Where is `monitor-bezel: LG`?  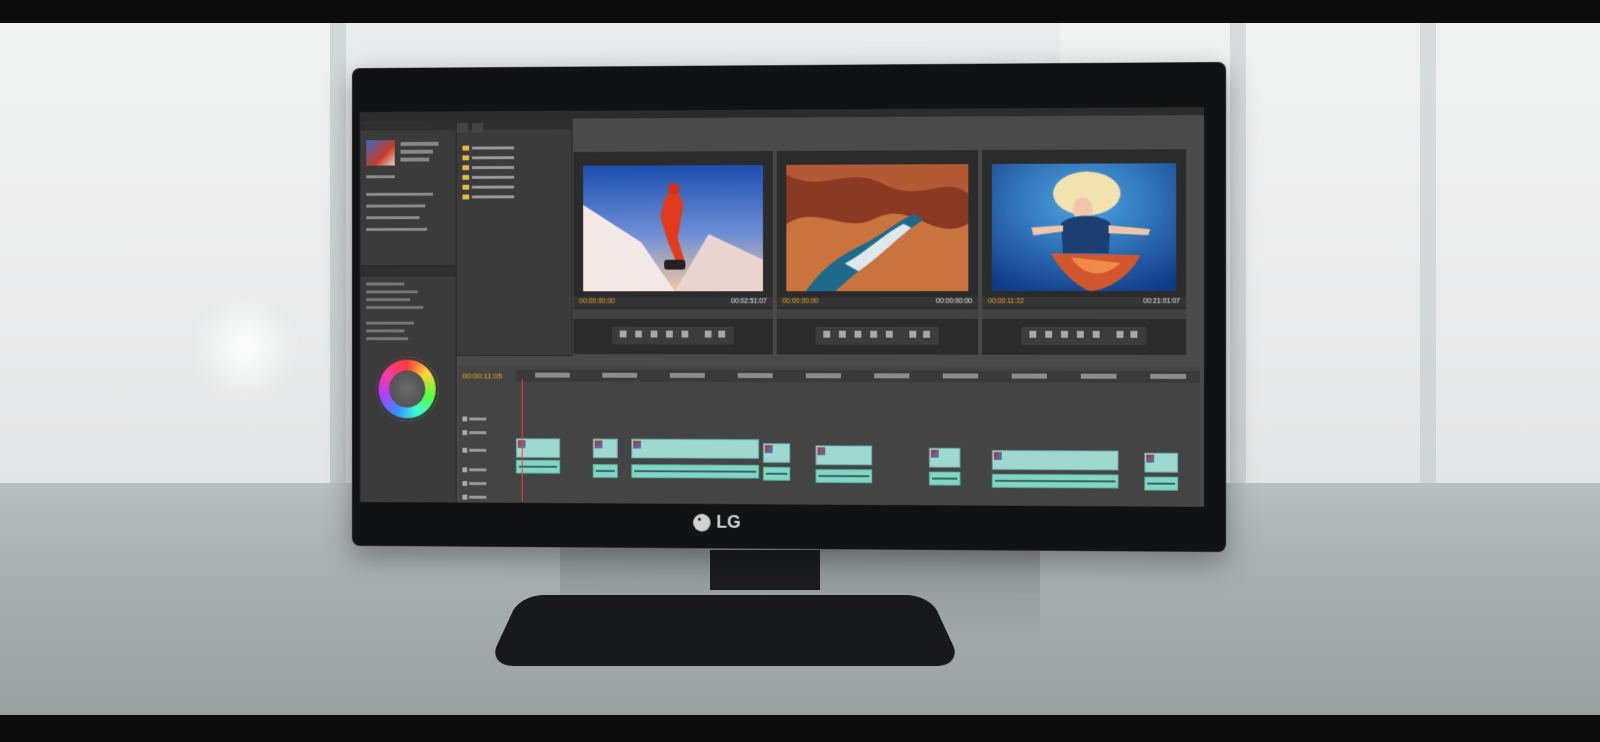 monitor-bezel: LG is located at coordinates (789, 527).